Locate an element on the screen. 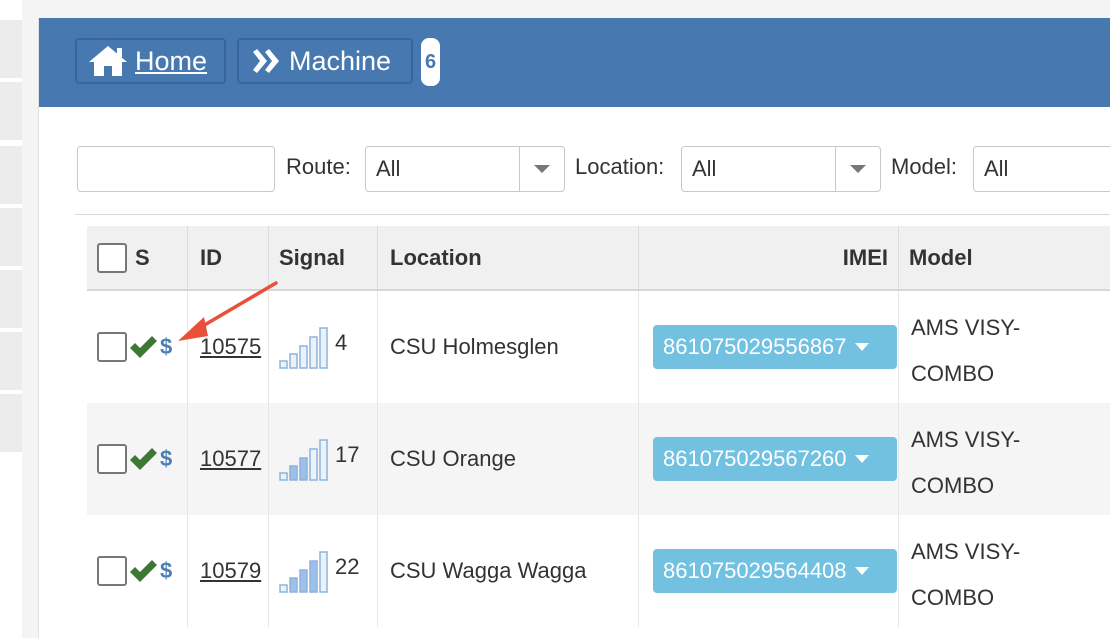 This screenshot has height=638, width=1110. breadcrumb-machine-label: Machine is located at coordinates (340, 60).